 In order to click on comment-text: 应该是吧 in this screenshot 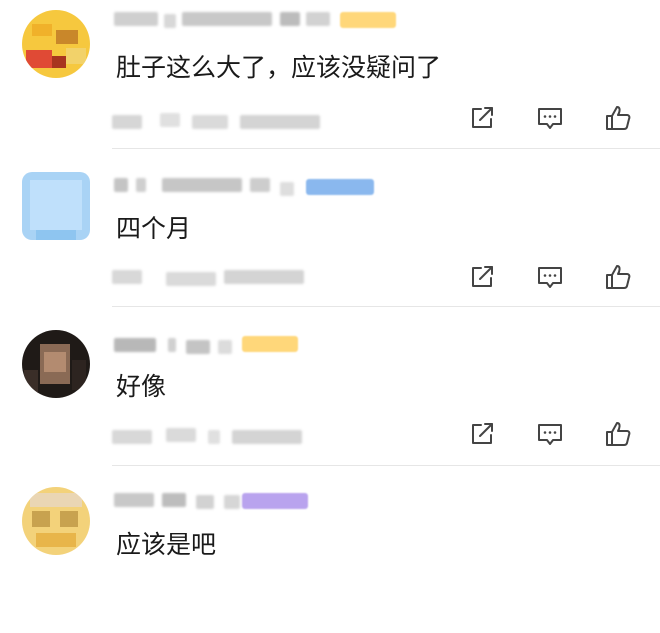, I will do `click(166, 544)`.